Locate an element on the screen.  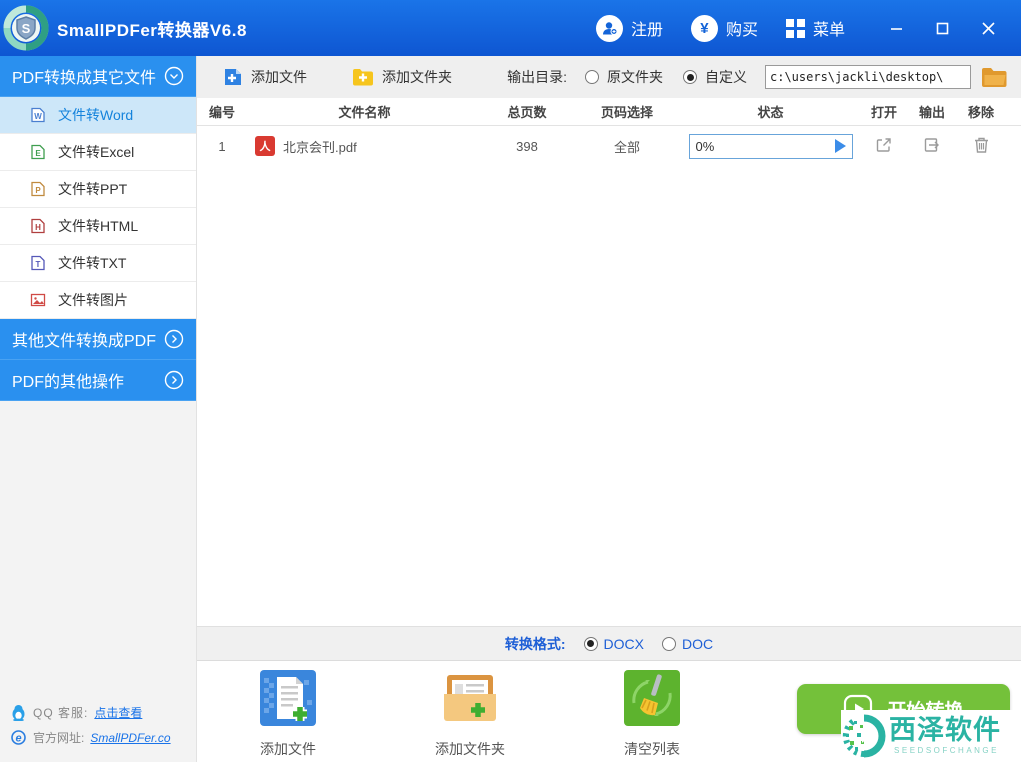
watermark-subtitle: SEEDSOFCHANGE is located at coordinates (946, 750).